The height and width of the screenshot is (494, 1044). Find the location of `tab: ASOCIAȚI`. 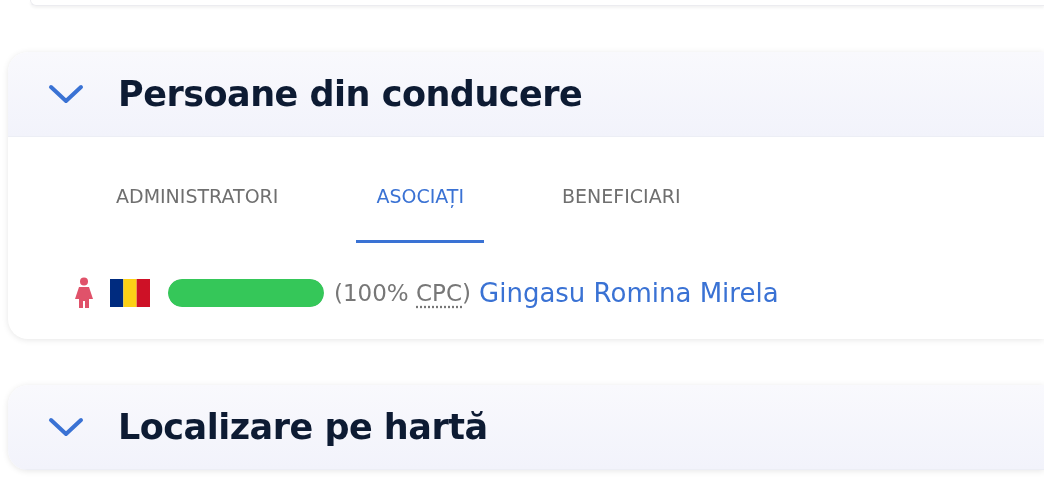

tab: ASOCIAȚI is located at coordinates (420, 197).